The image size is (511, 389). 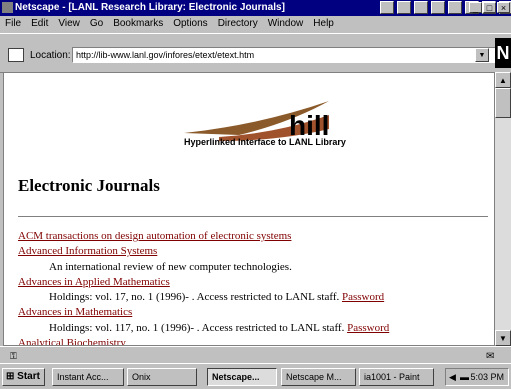 I want to click on clock: 5:03 PM, so click(x=487, y=377).